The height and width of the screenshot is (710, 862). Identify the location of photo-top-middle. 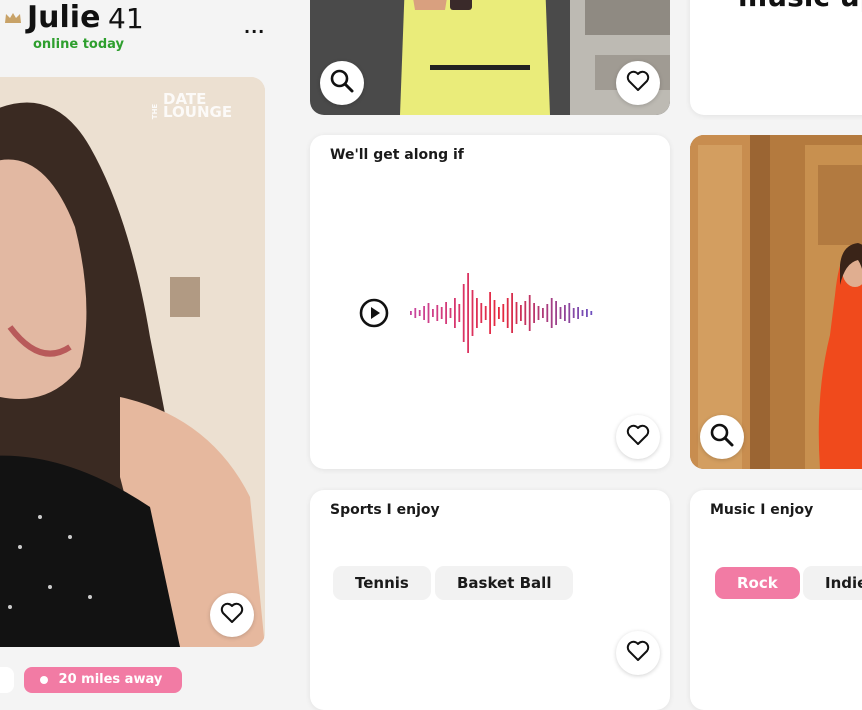
(490, 57).